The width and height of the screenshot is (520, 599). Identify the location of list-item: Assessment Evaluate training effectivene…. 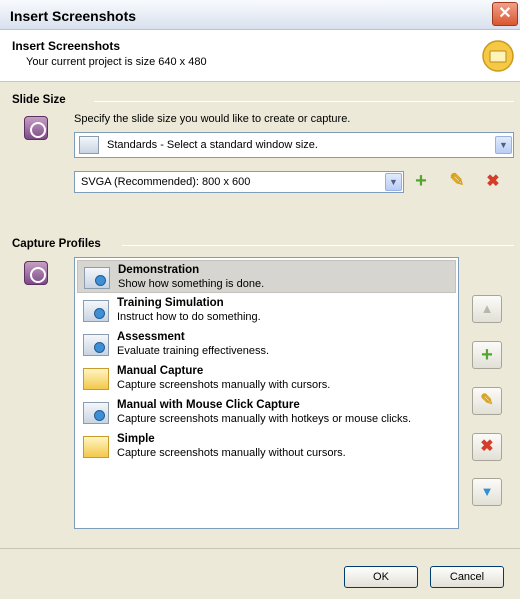
(266, 344).